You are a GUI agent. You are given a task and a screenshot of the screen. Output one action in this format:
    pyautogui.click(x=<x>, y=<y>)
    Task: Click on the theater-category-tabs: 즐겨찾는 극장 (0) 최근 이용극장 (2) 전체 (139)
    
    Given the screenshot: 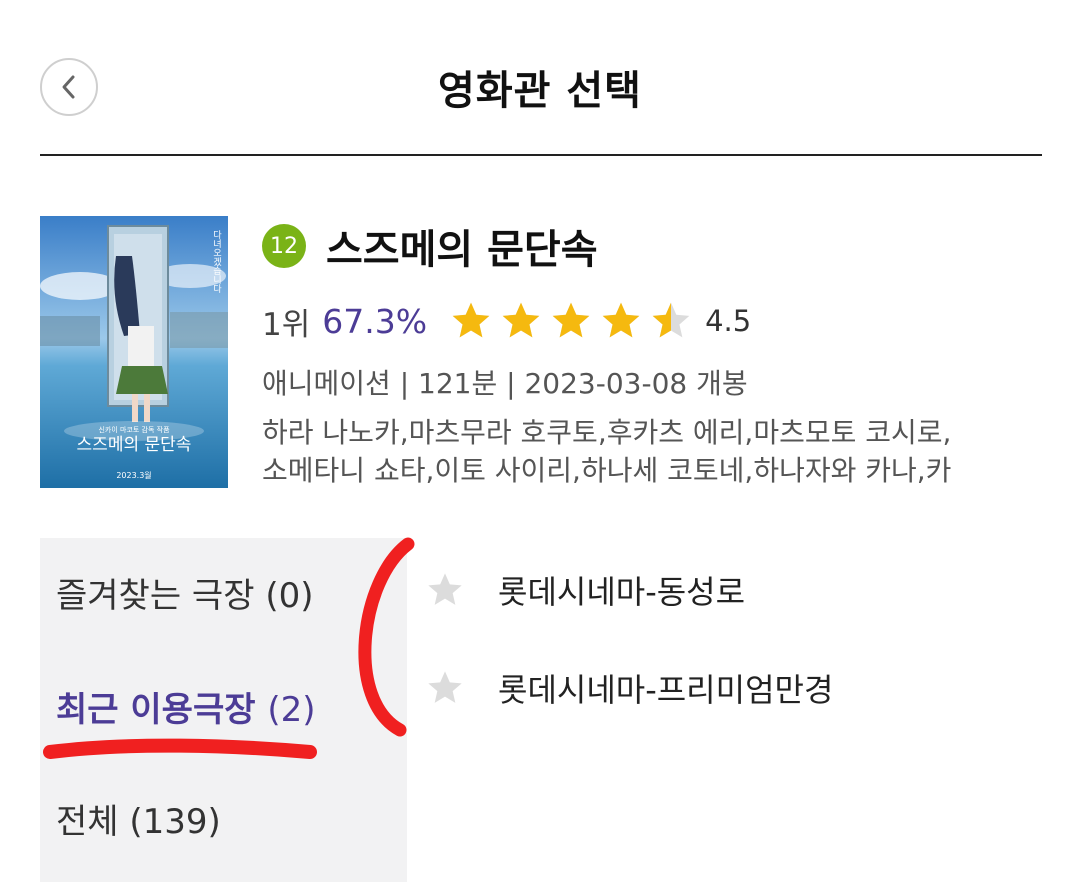 What is the action you would take?
    pyautogui.click(x=223, y=710)
    